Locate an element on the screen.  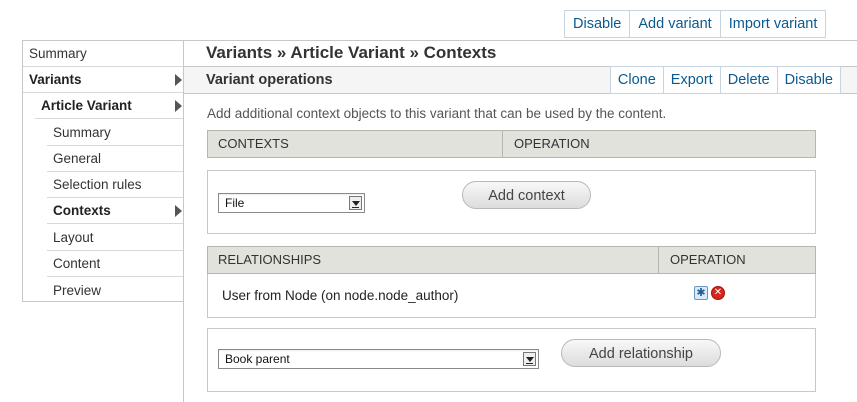
sidebar-item-variant-summary: Summary is located at coordinates (115, 133).